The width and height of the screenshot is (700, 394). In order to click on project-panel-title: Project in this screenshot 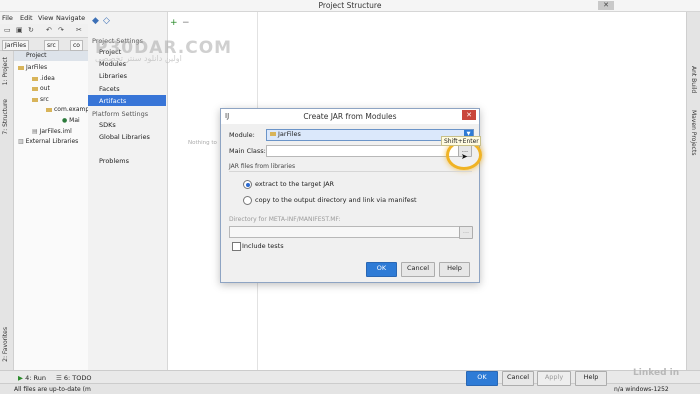, I will do `click(36, 55)`.